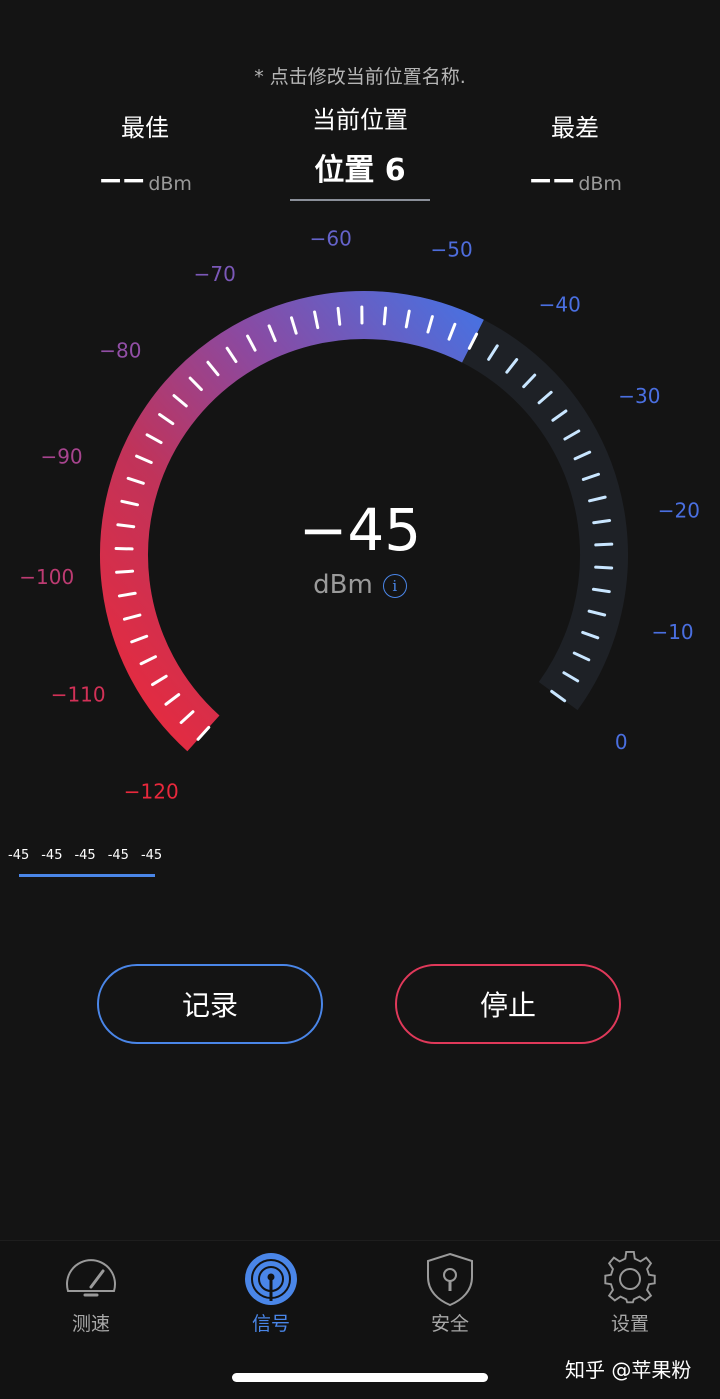 The height and width of the screenshot is (1399, 720). I want to click on signal-unit: dBm, so click(343, 585).